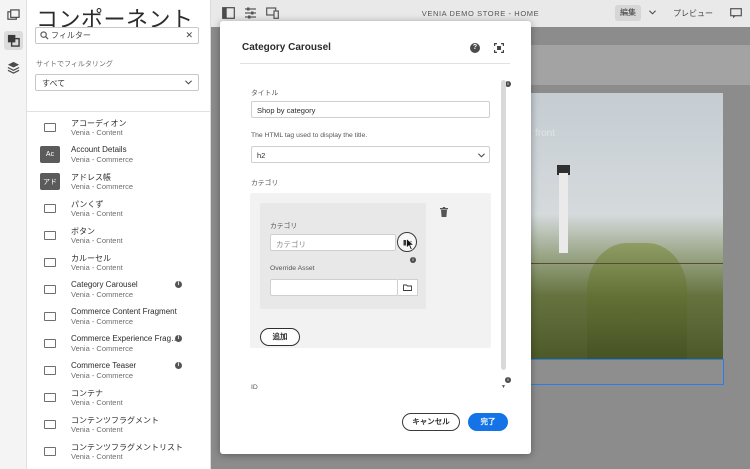  I want to click on site-filter-value: すべて, so click(54, 83).